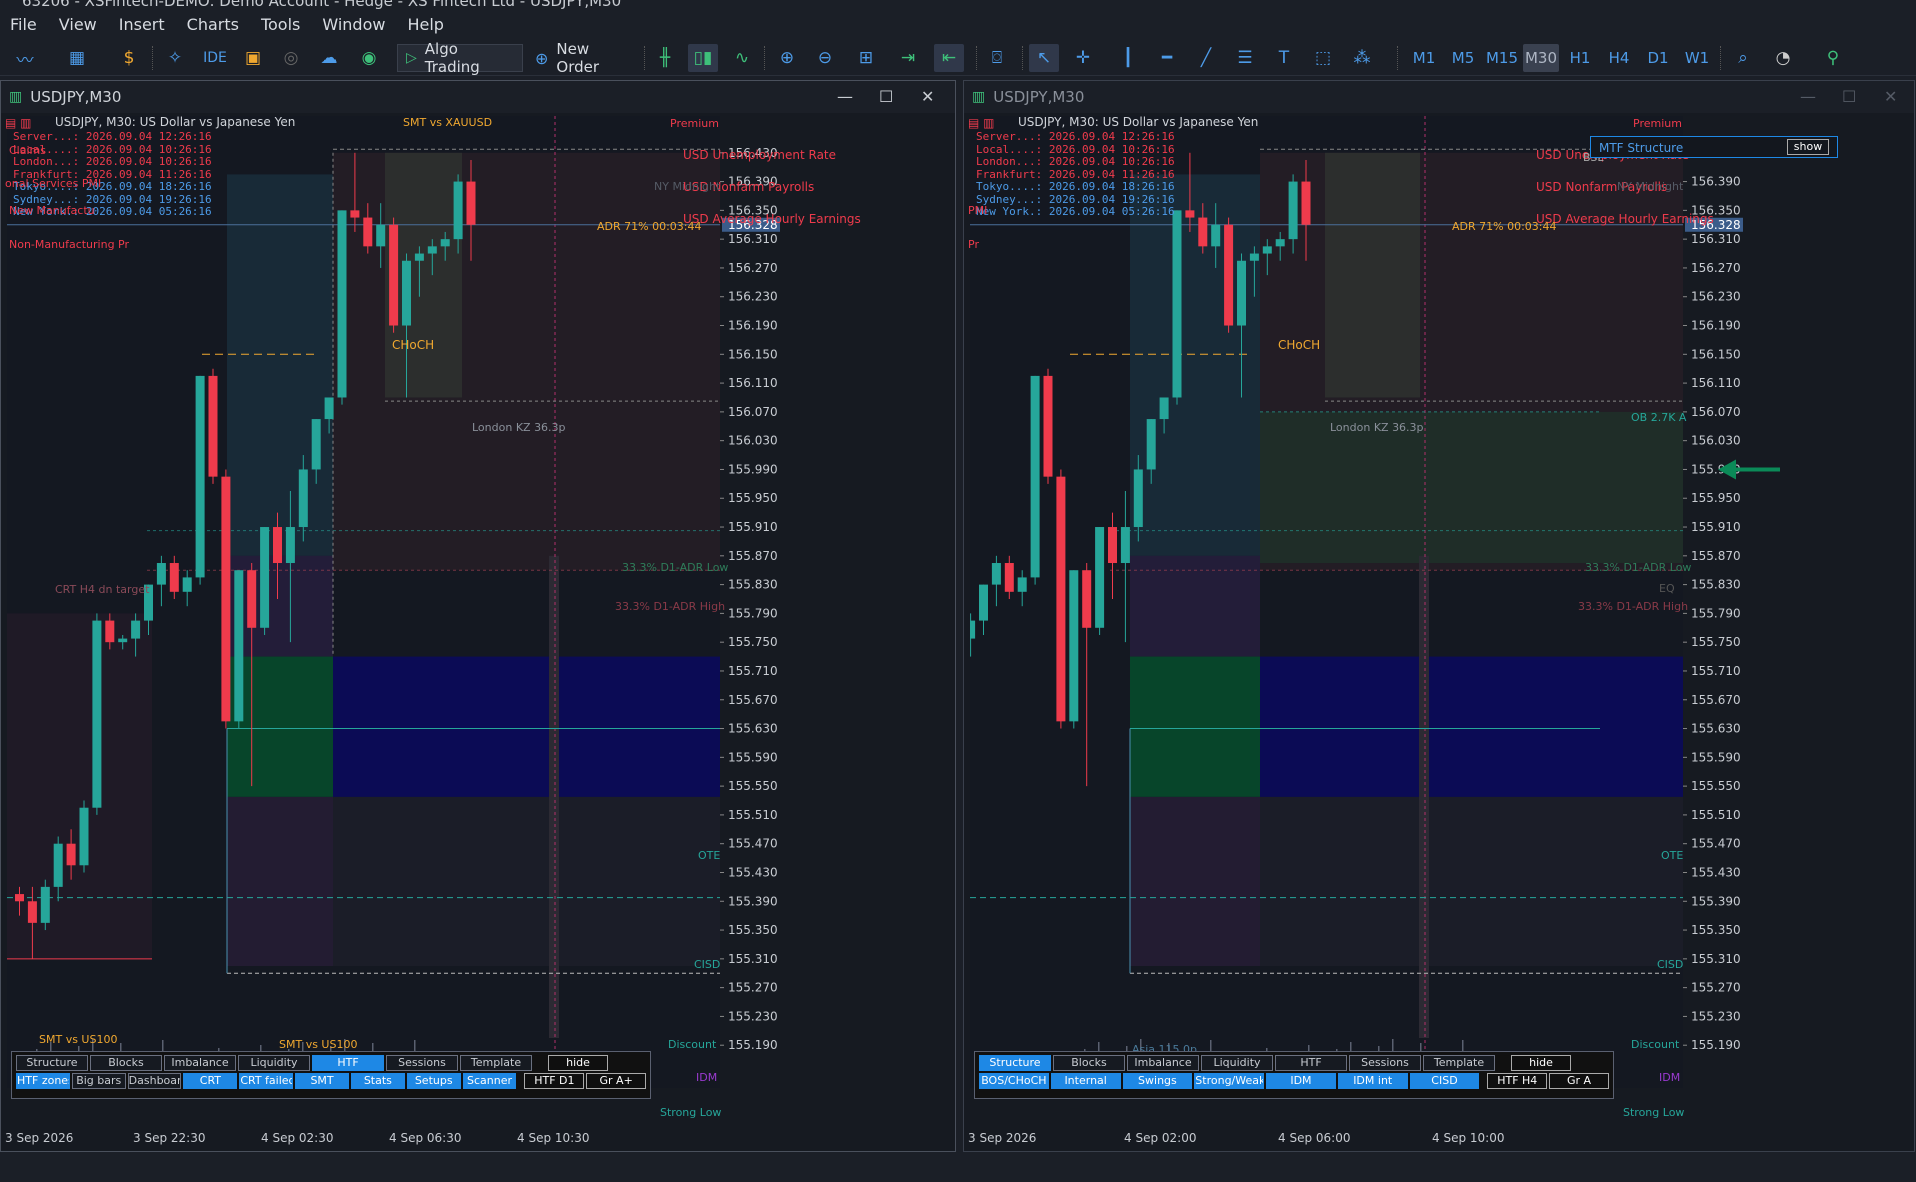 The width and height of the screenshot is (1916, 1182). Describe the element at coordinates (489, 1081) in the screenshot. I see `panel-button-scanner: Scanner` at that location.